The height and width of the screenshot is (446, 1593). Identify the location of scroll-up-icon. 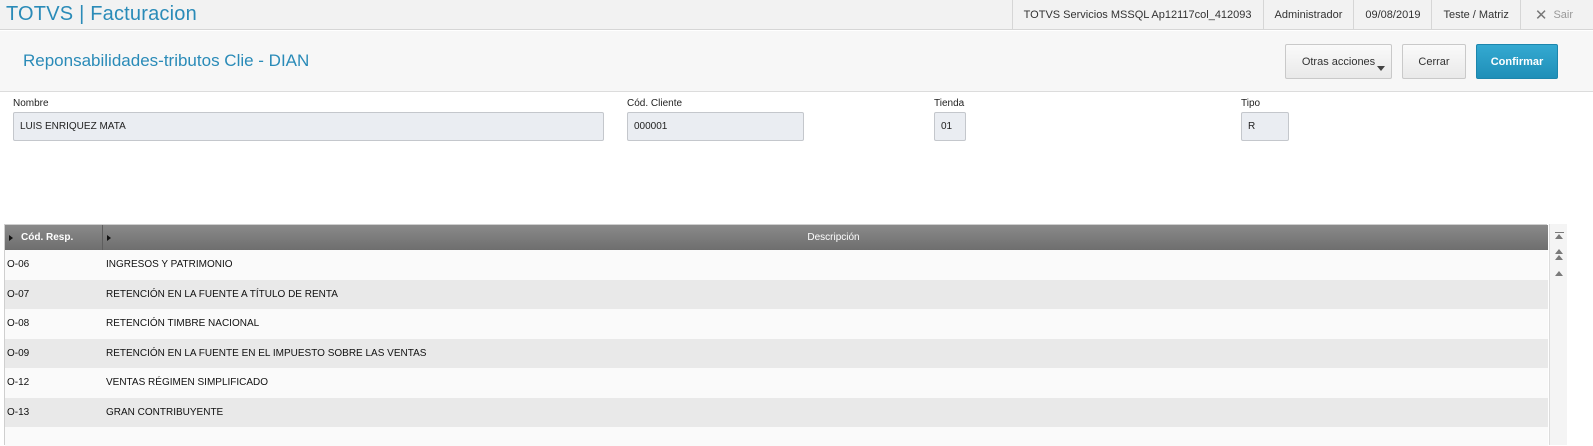
(1559, 273).